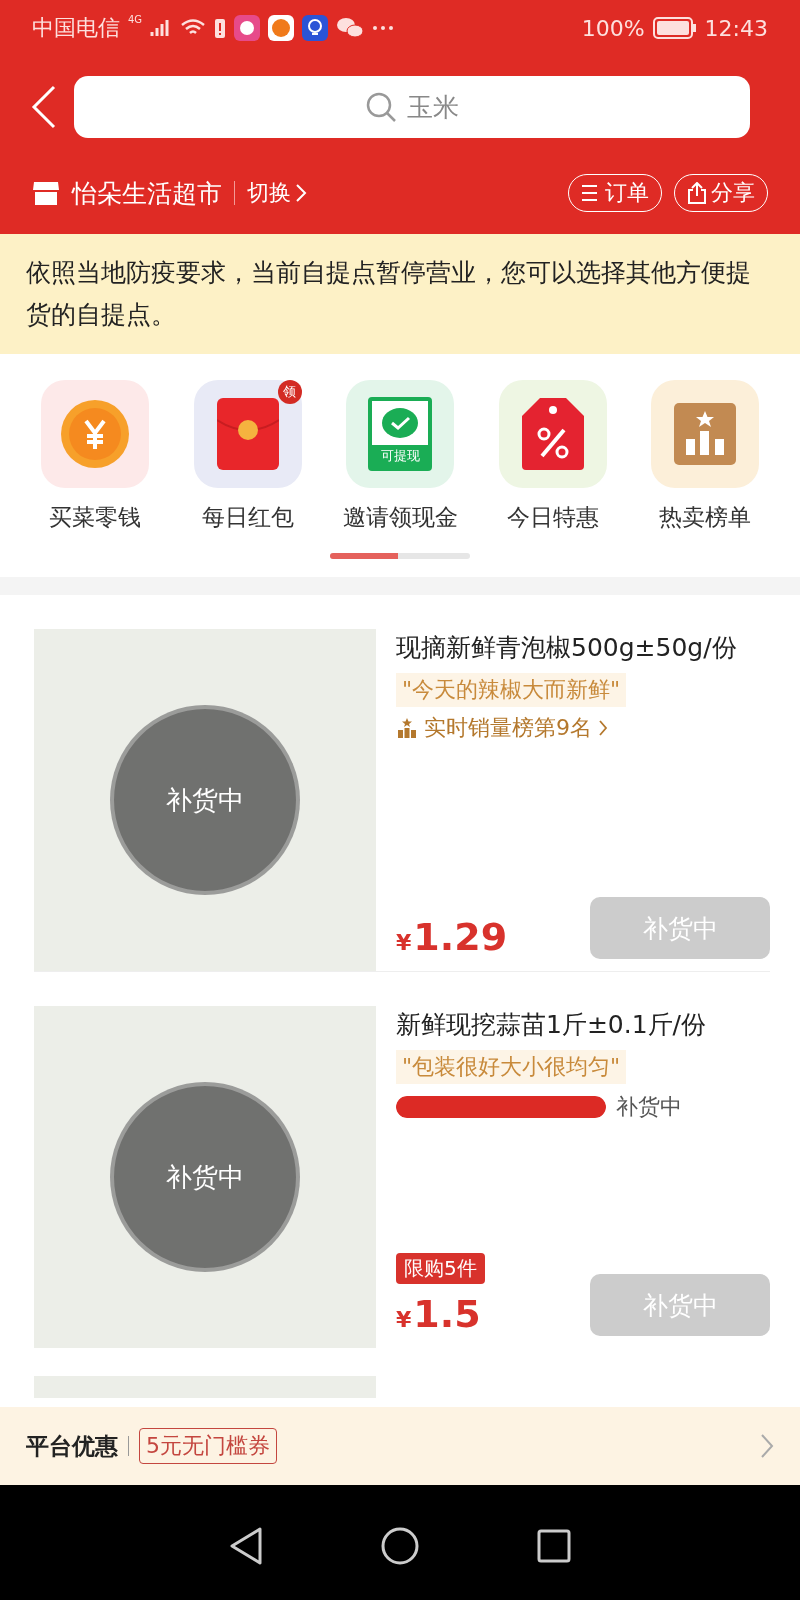  What do you see at coordinates (72, 1446) in the screenshot?
I see `coupon-label: 平台优惠` at bounding box center [72, 1446].